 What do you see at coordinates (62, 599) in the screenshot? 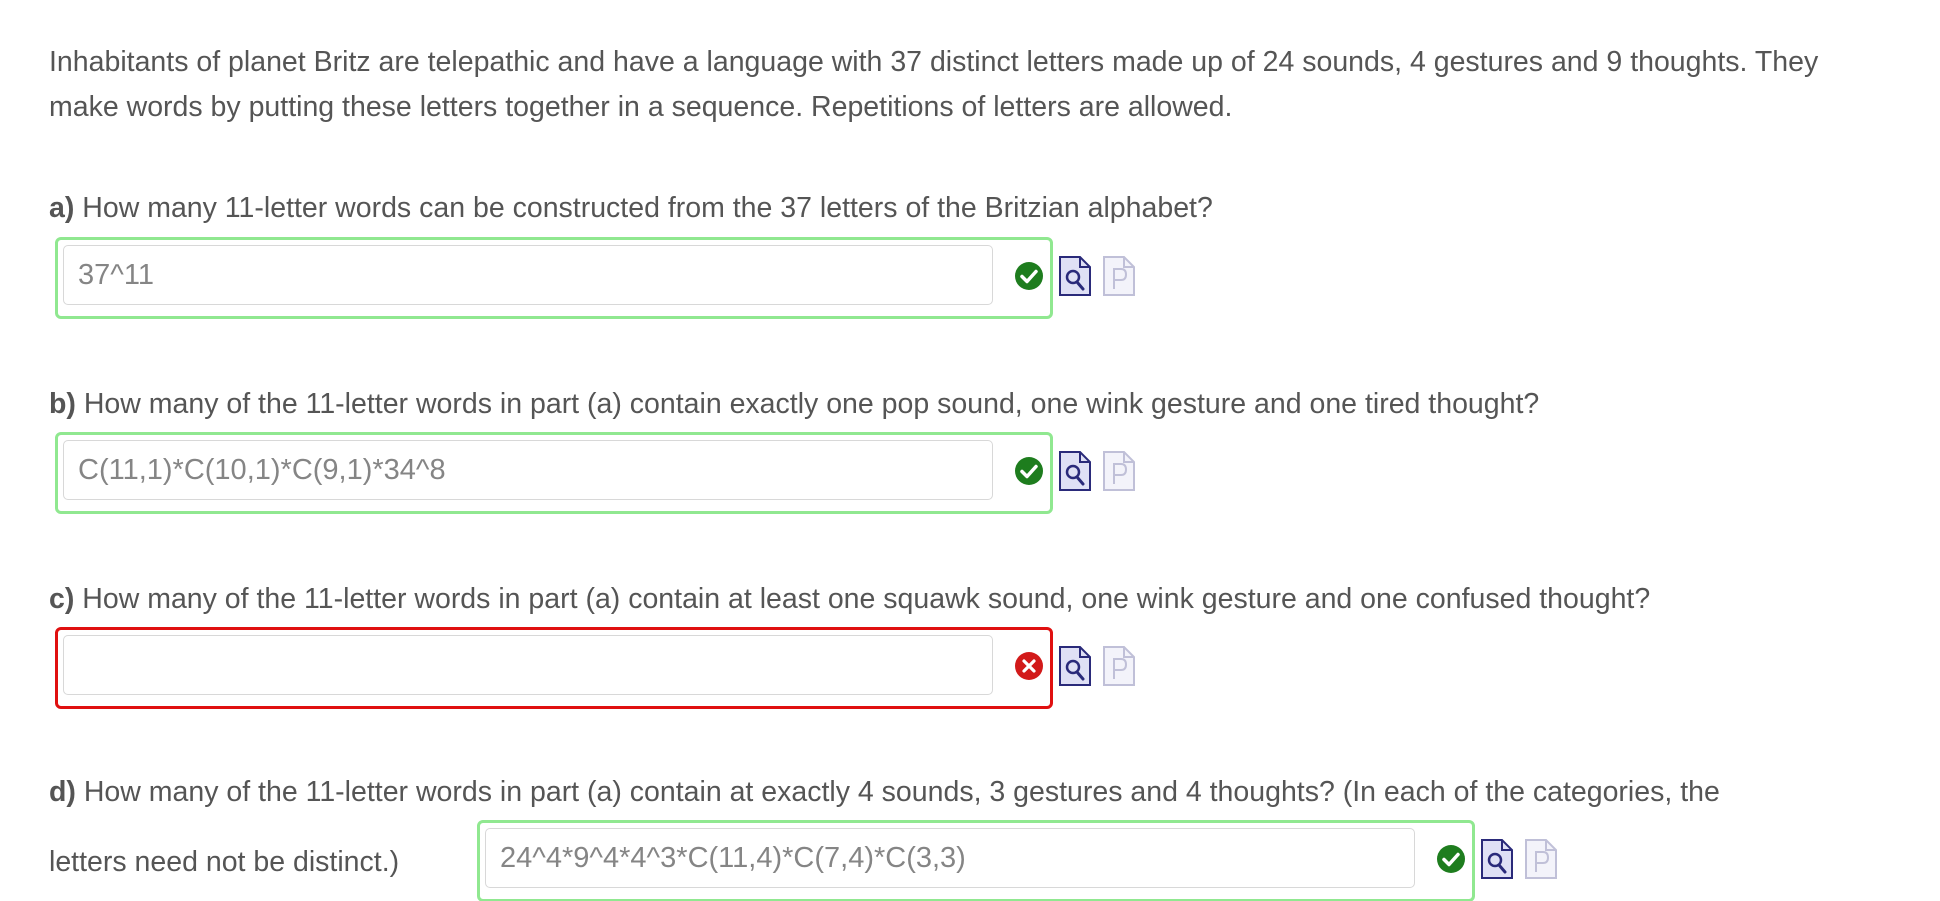
I see `question-c-label: c)` at bounding box center [62, 599].